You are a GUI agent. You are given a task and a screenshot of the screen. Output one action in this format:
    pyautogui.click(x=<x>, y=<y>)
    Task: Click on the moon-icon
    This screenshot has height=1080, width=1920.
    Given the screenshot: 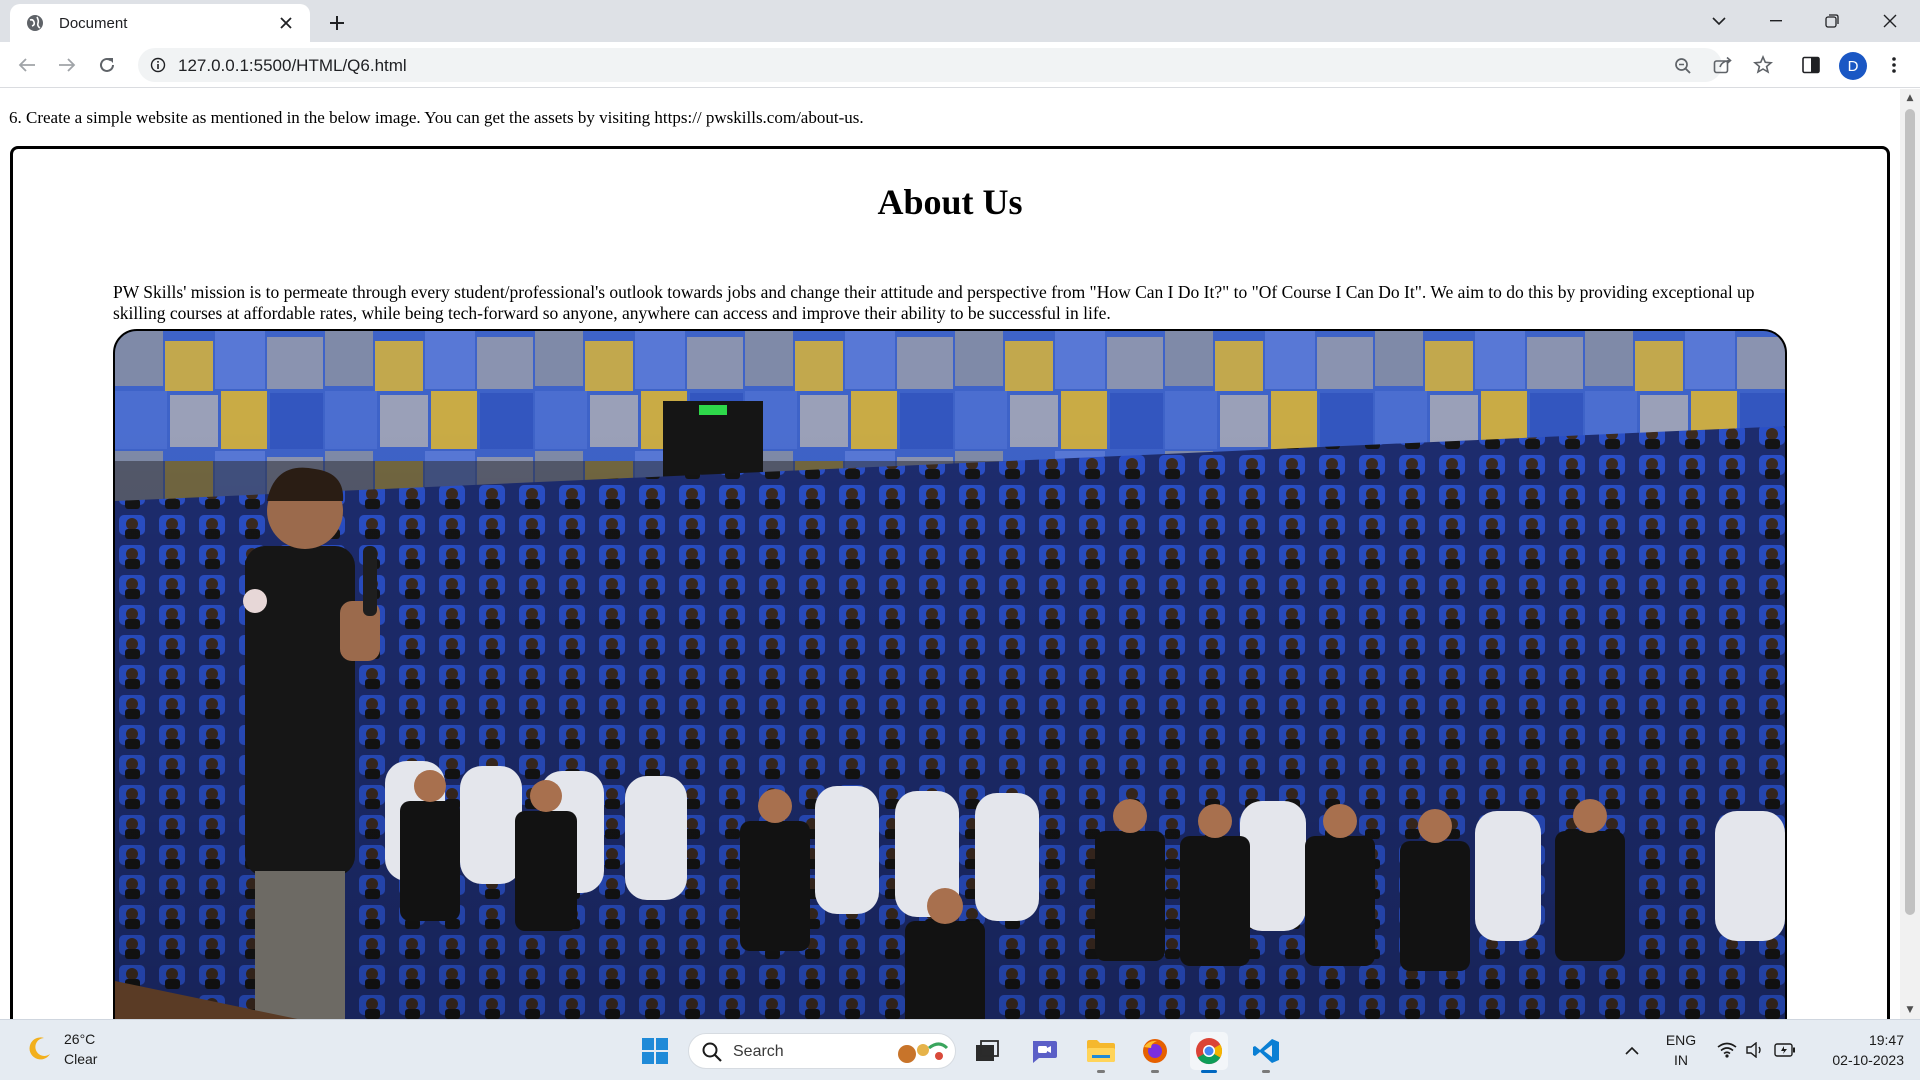 What is the action you would take?
    pyautogui.click(x=39, y=1049)
    